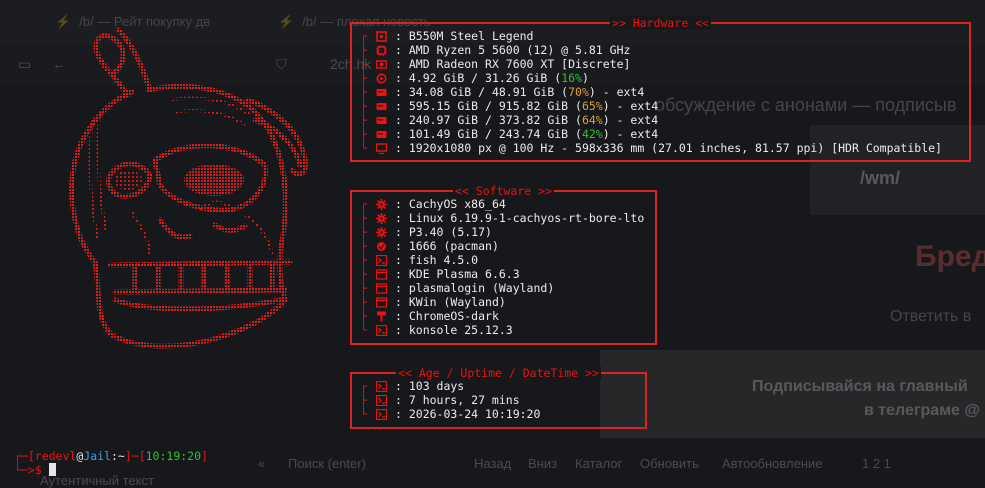  What do you see at coordinates (880, 178) in the screenshot?
I see `board-badge: /wm/` at bounding box center [880, 178].